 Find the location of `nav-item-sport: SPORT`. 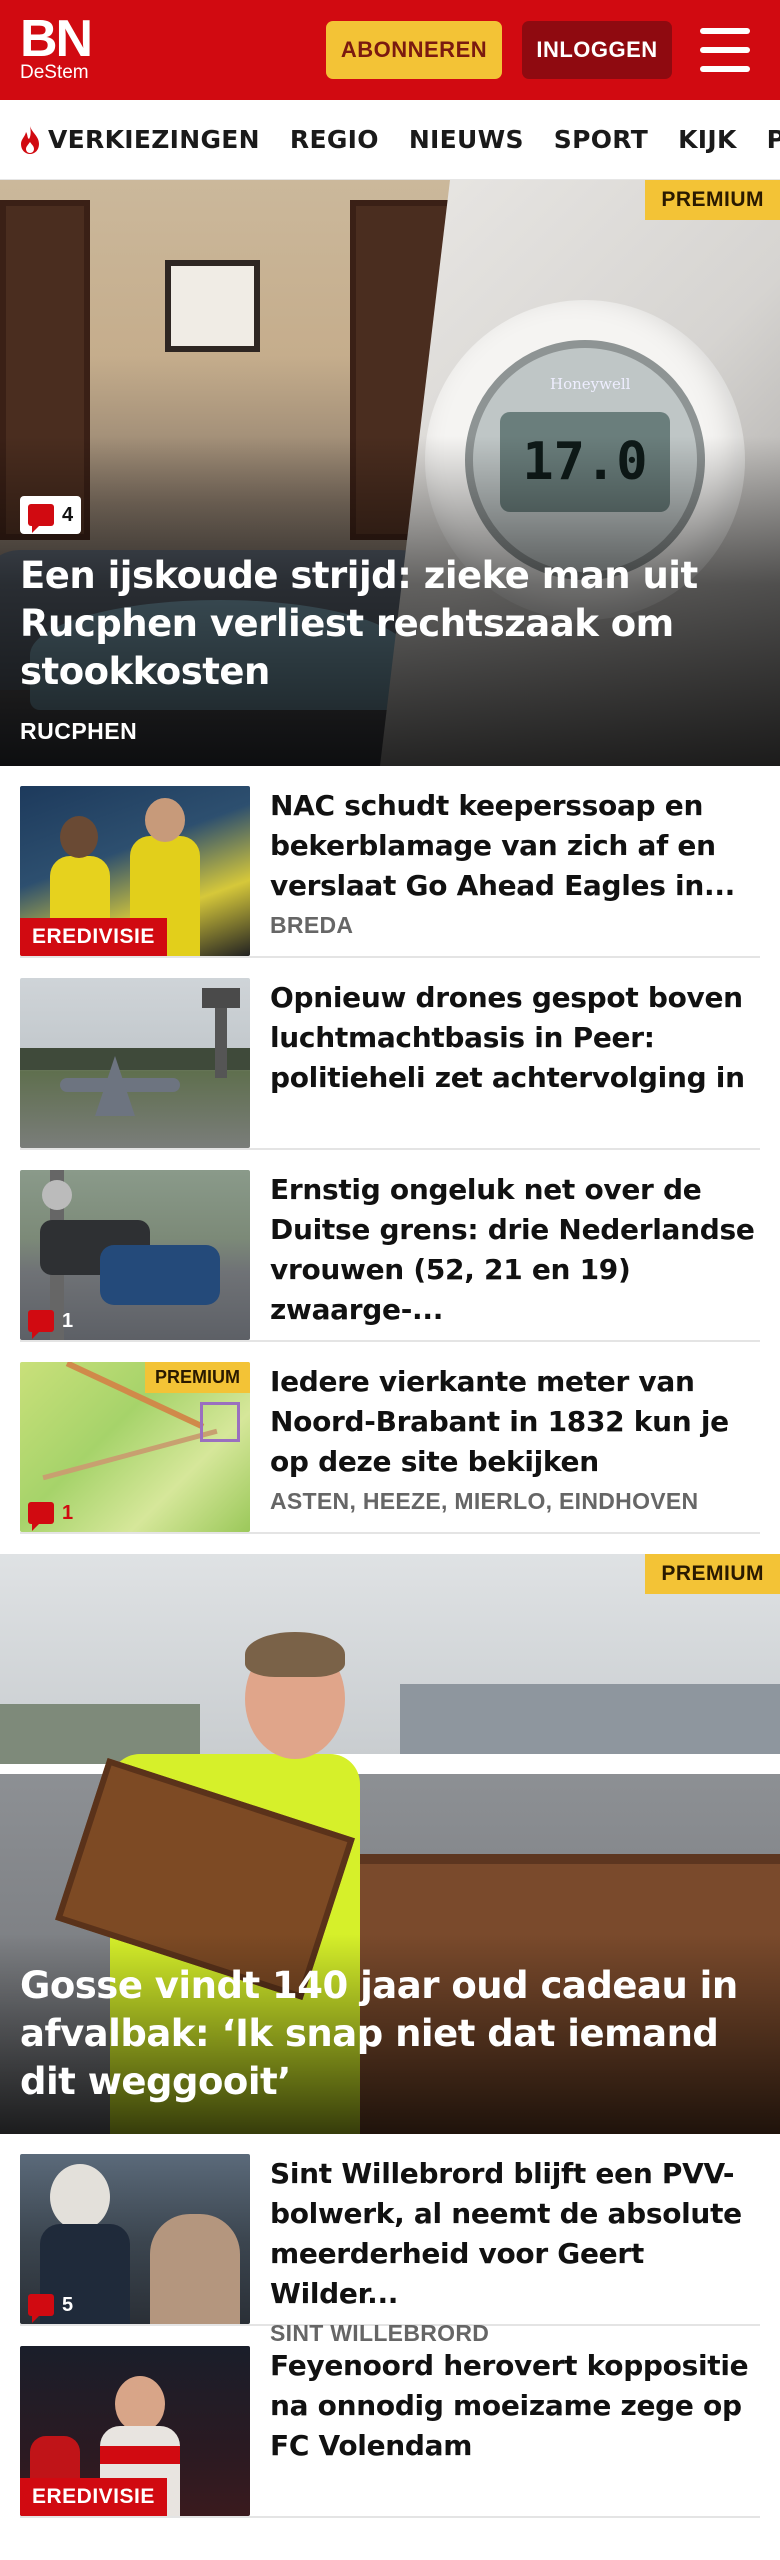

nav-item-sport: SPORT is located at coordinates (601, 139).